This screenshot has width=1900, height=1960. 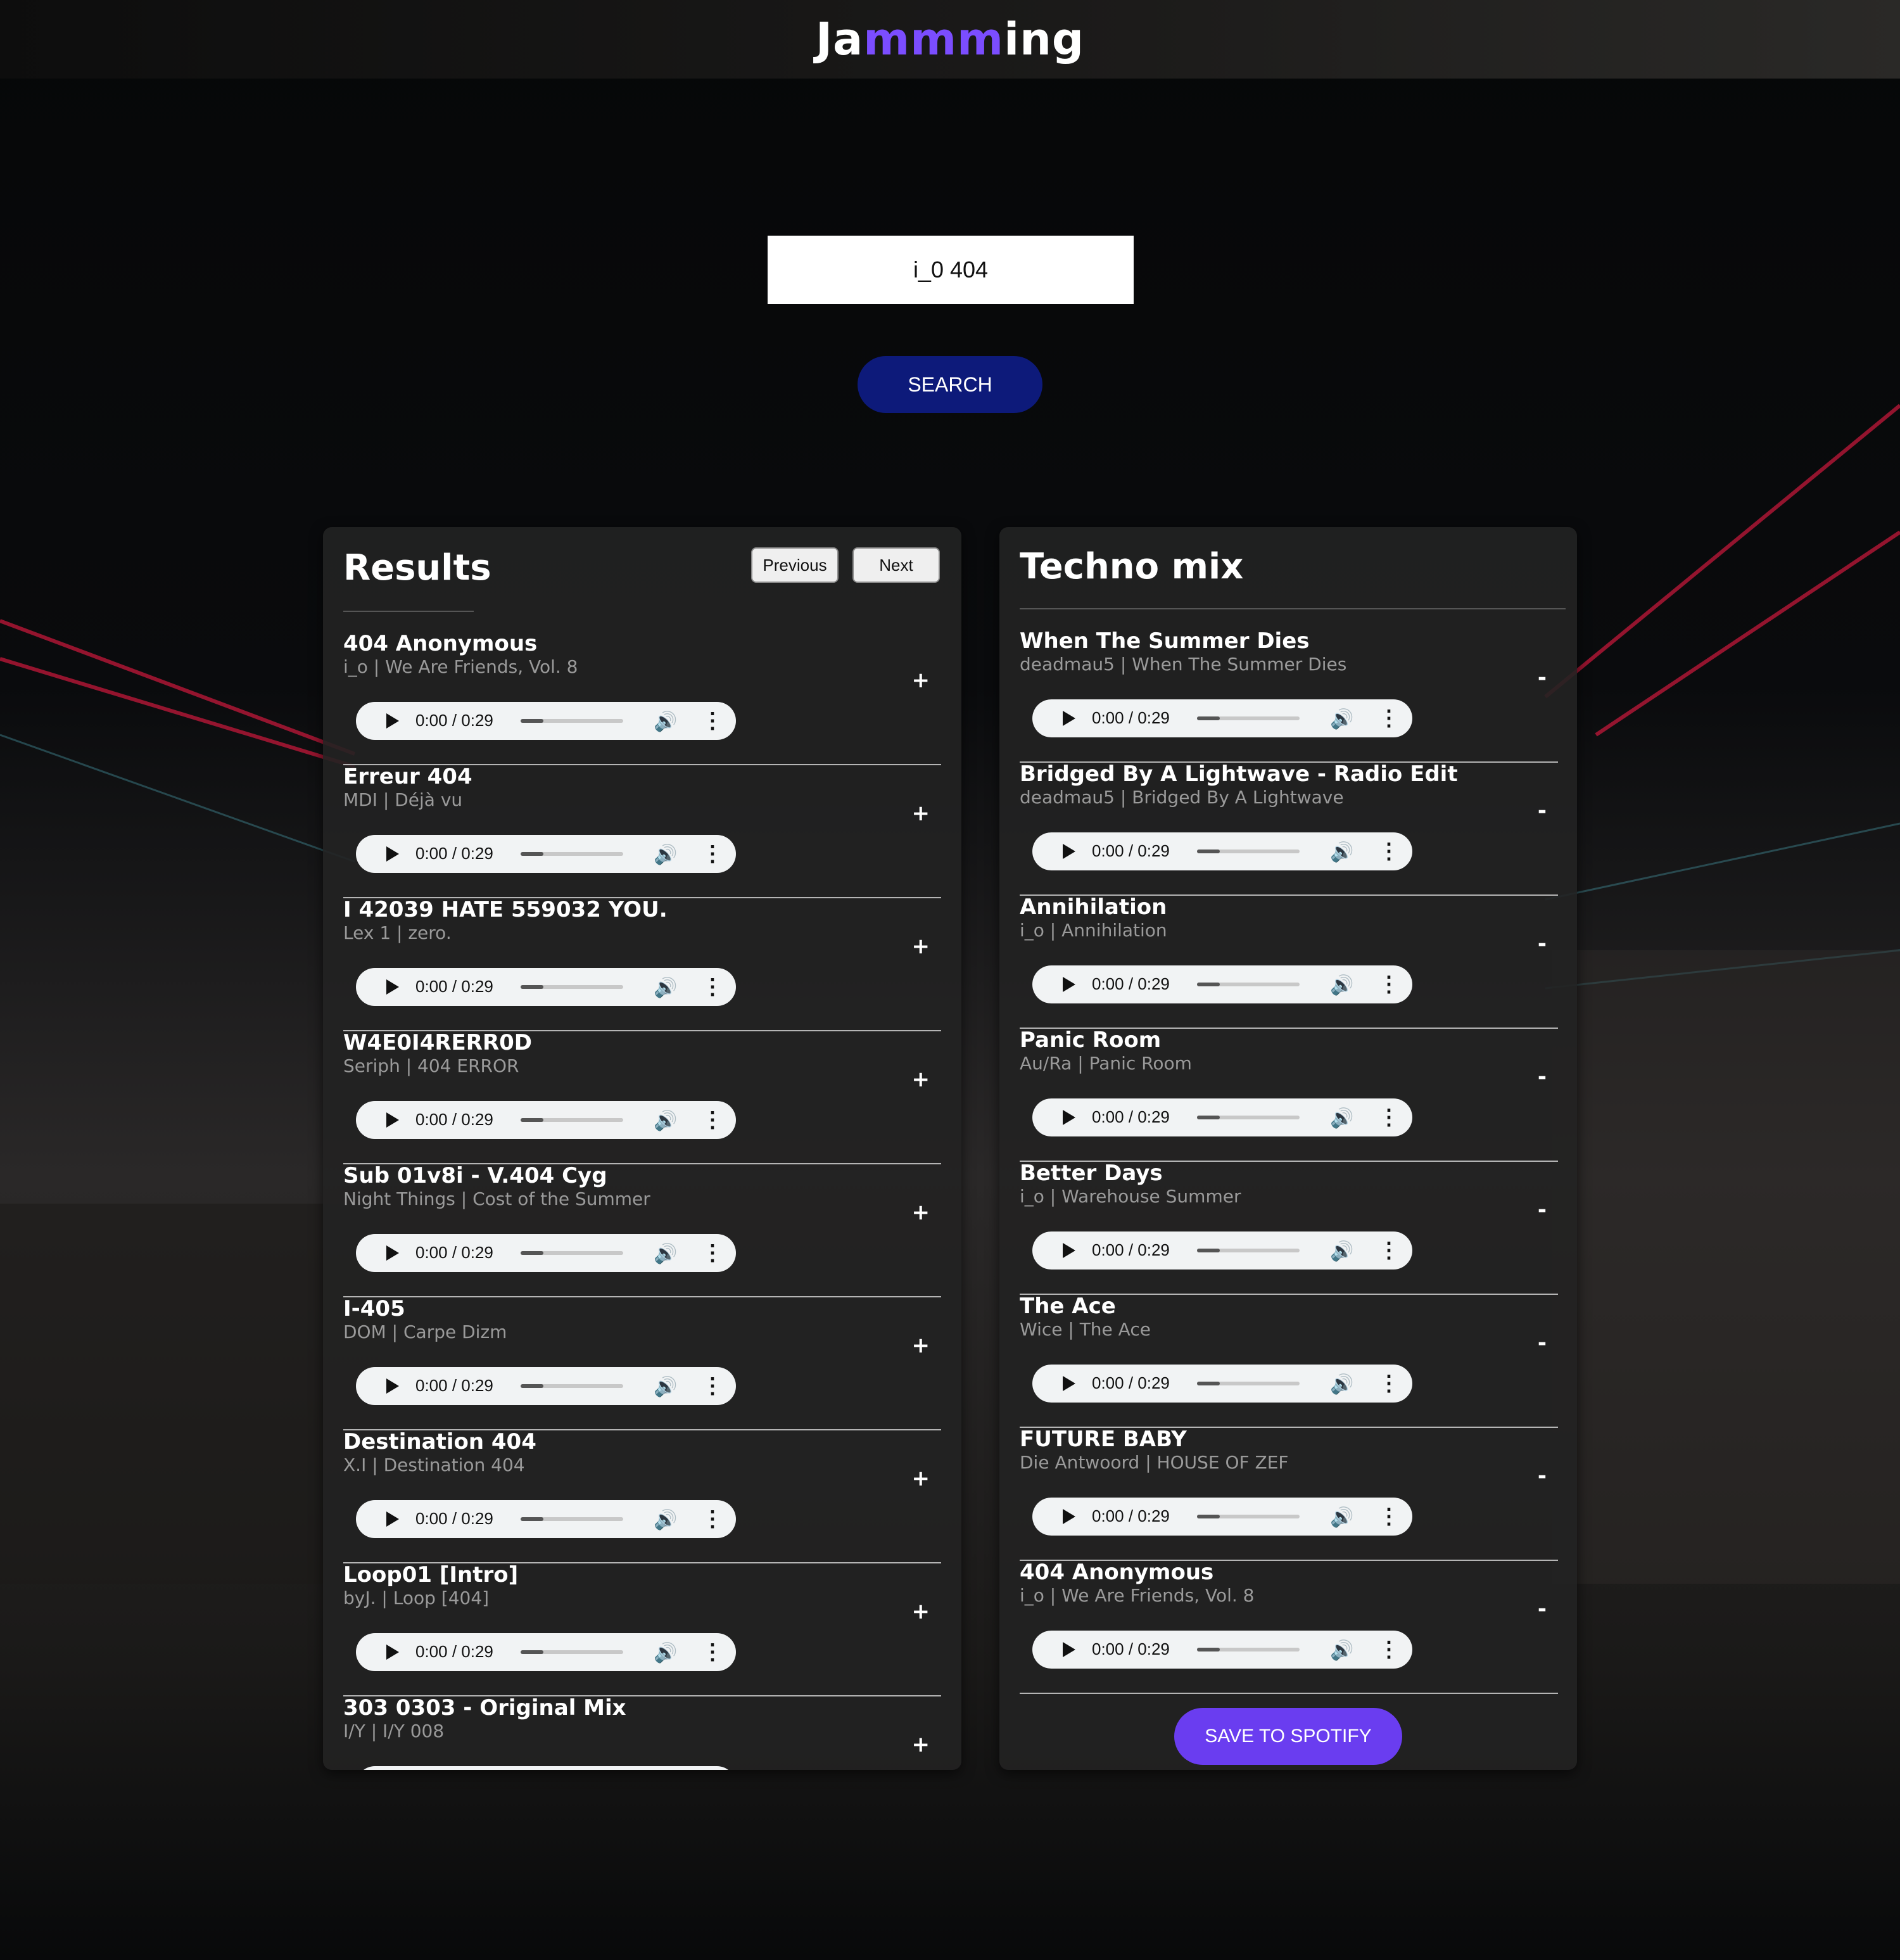 I want to click on next-button: Next, so click(x=896, y=565).